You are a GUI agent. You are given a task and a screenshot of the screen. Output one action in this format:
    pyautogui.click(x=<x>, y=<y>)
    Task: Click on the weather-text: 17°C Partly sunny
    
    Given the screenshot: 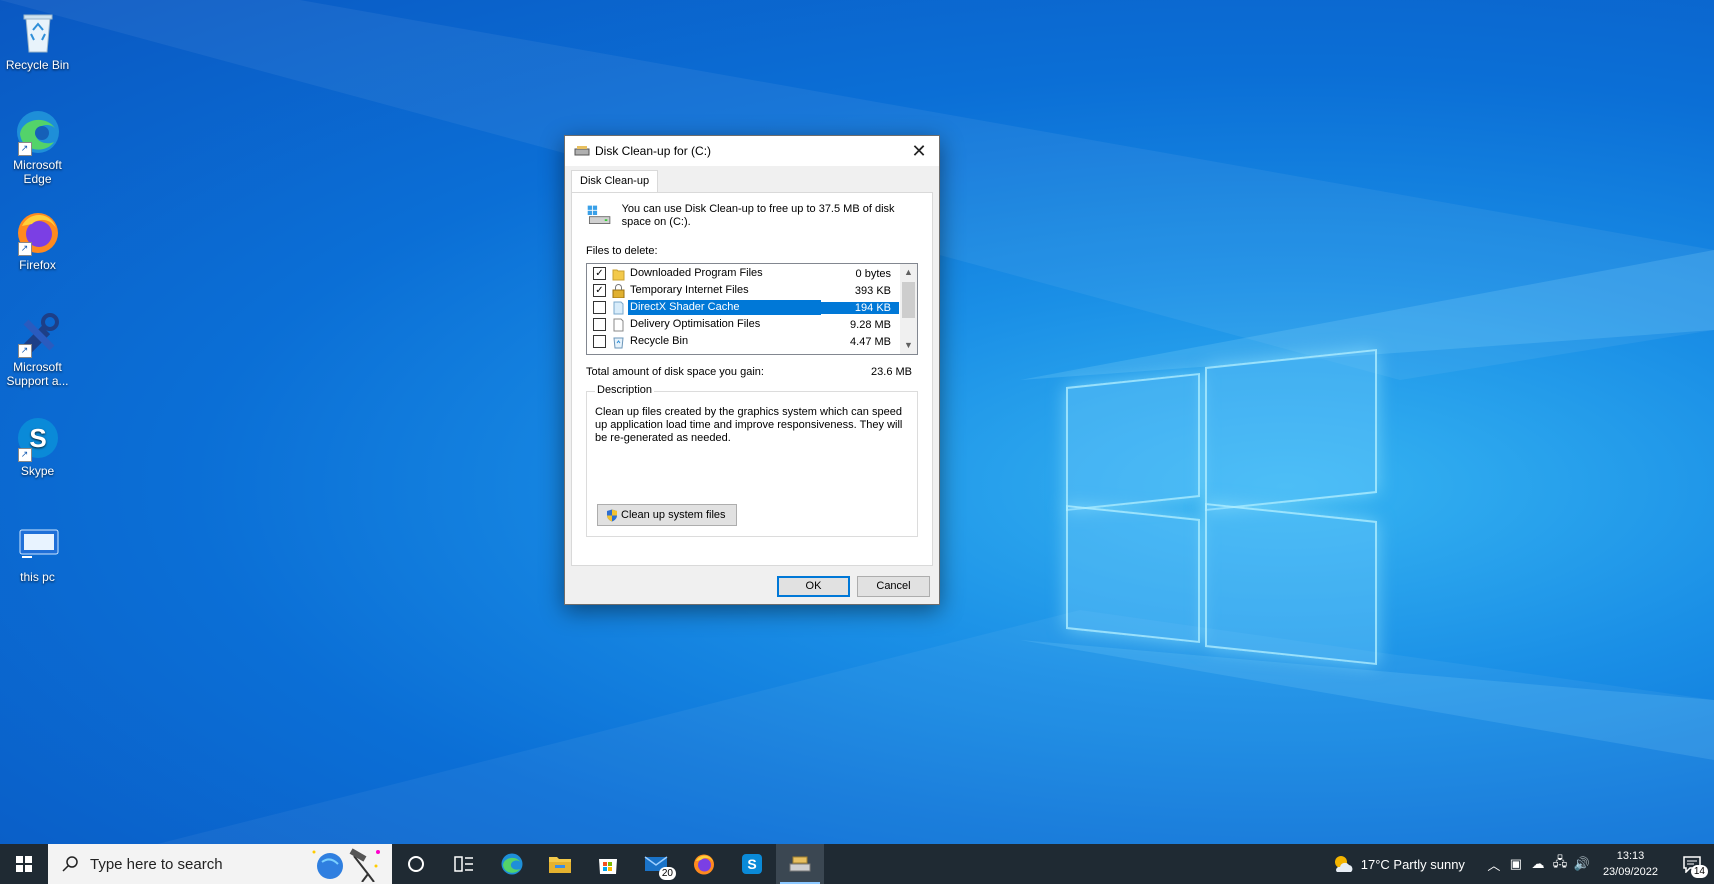 What is the action you would take?
    pyautogui.click(x=1412, y=864)
    